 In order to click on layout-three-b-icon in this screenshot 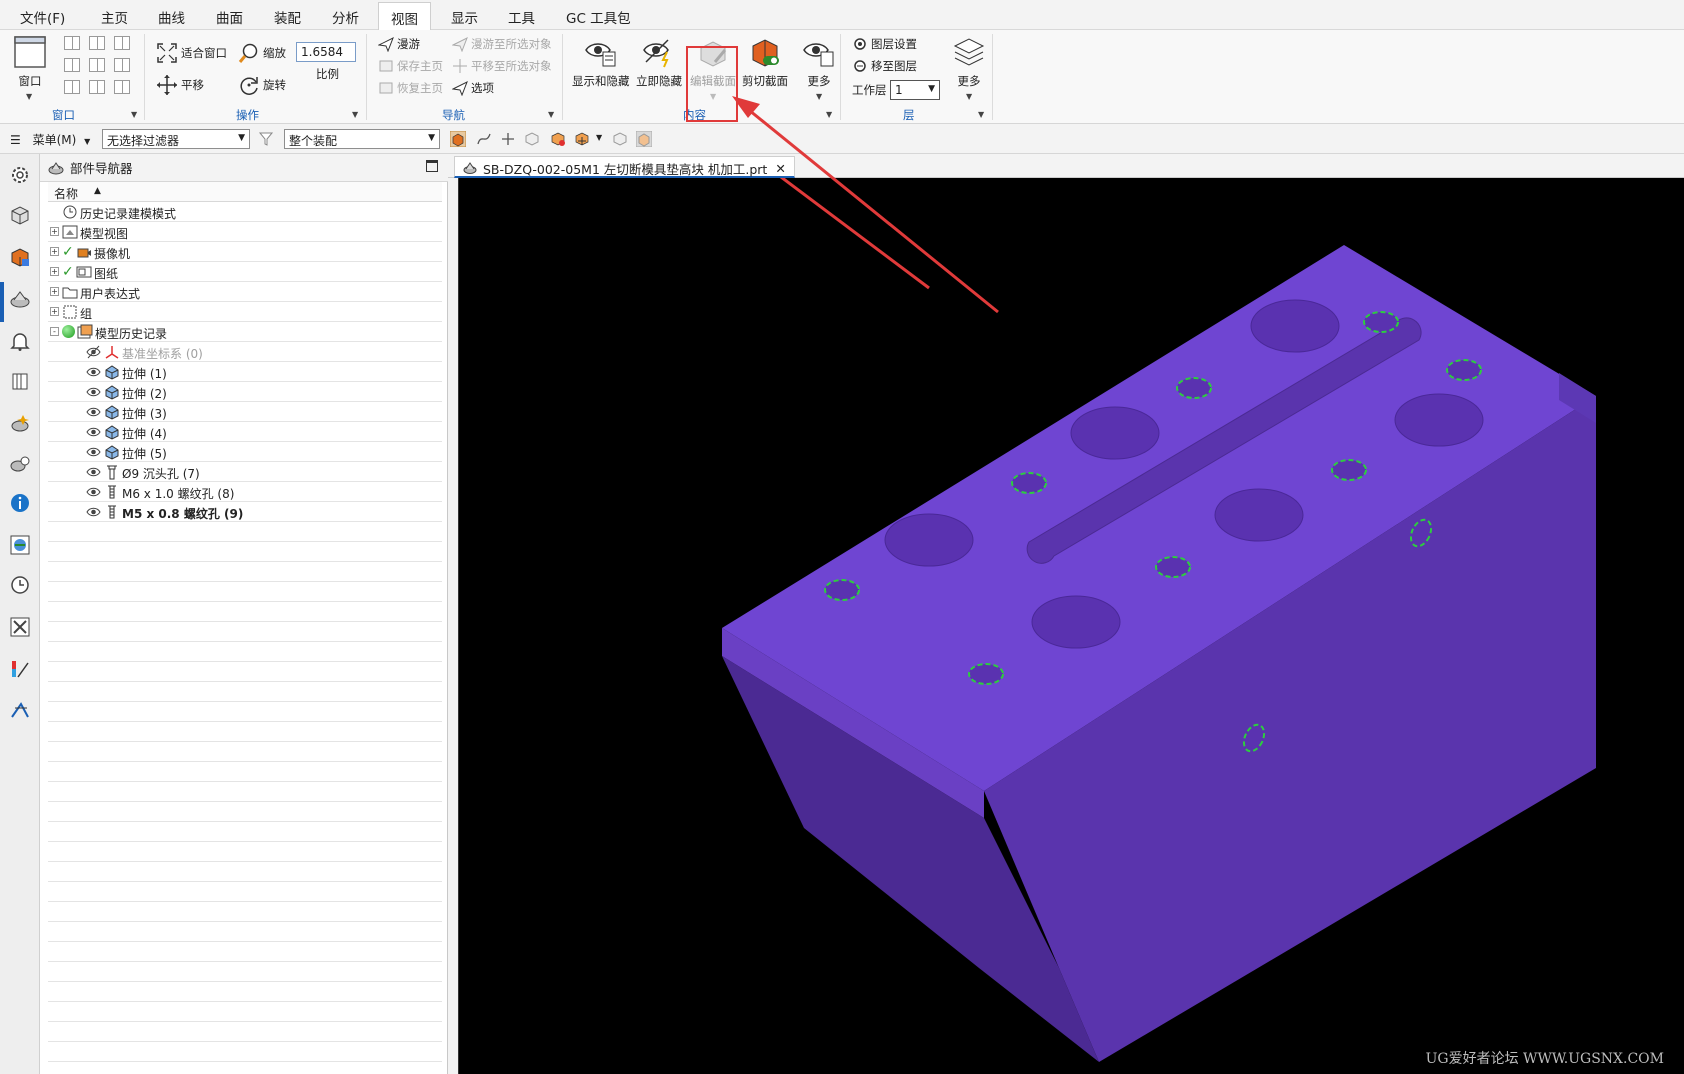, I will do `click(97, 65)`.